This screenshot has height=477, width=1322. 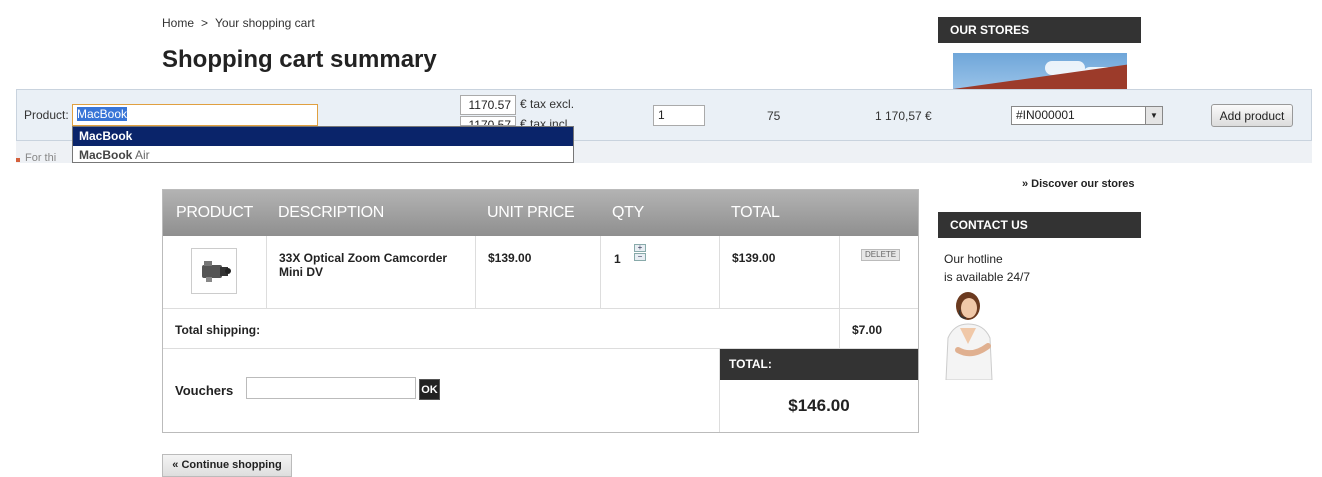 I want to click on tax-incl-label: € tax incl., so click(x=545, y=121).